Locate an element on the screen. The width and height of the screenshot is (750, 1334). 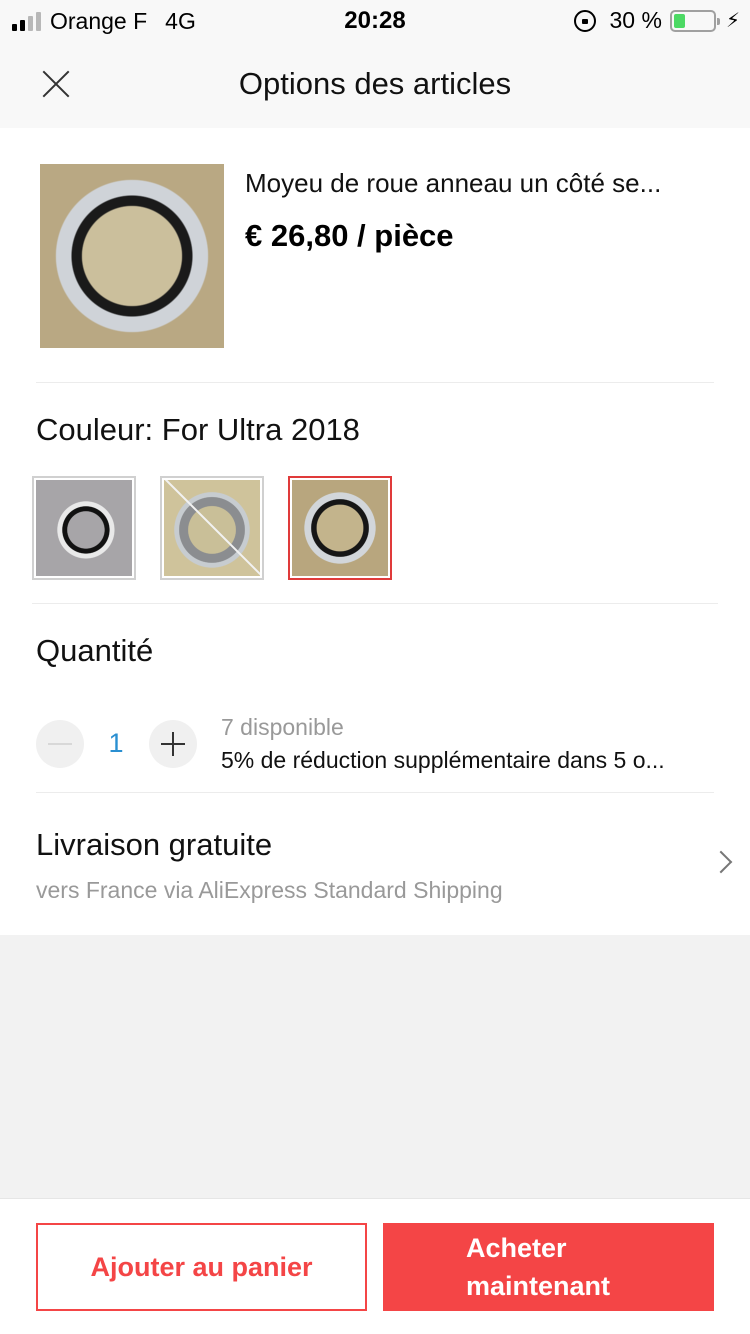
chevron-right-icon is located at coordinates (721, 862).